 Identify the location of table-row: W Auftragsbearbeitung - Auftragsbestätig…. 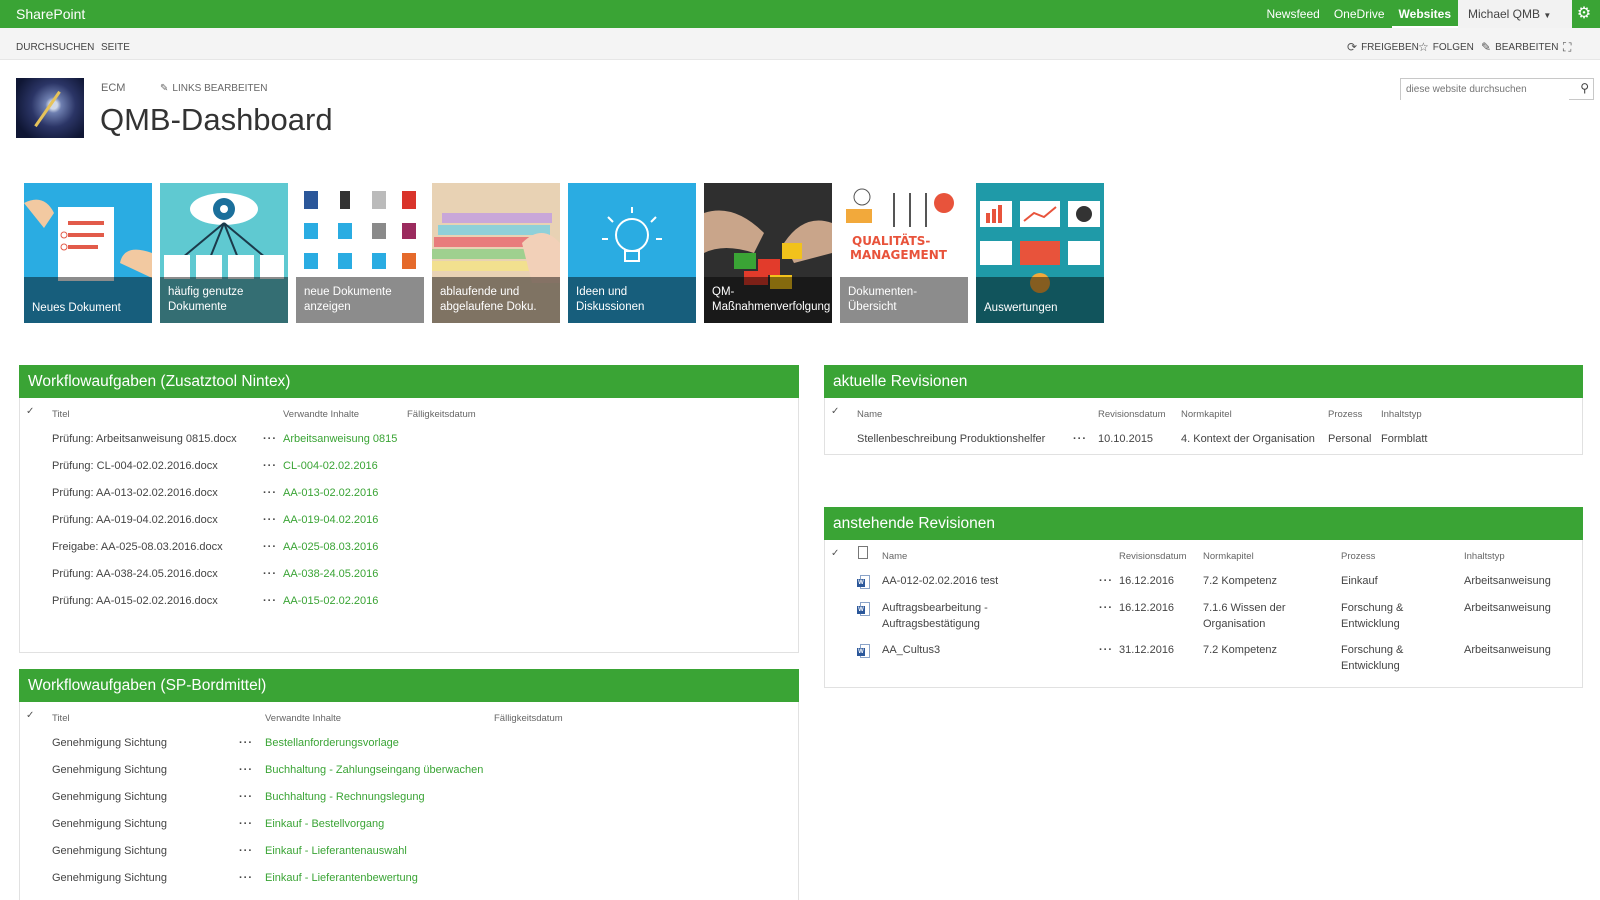
(1203, 616).